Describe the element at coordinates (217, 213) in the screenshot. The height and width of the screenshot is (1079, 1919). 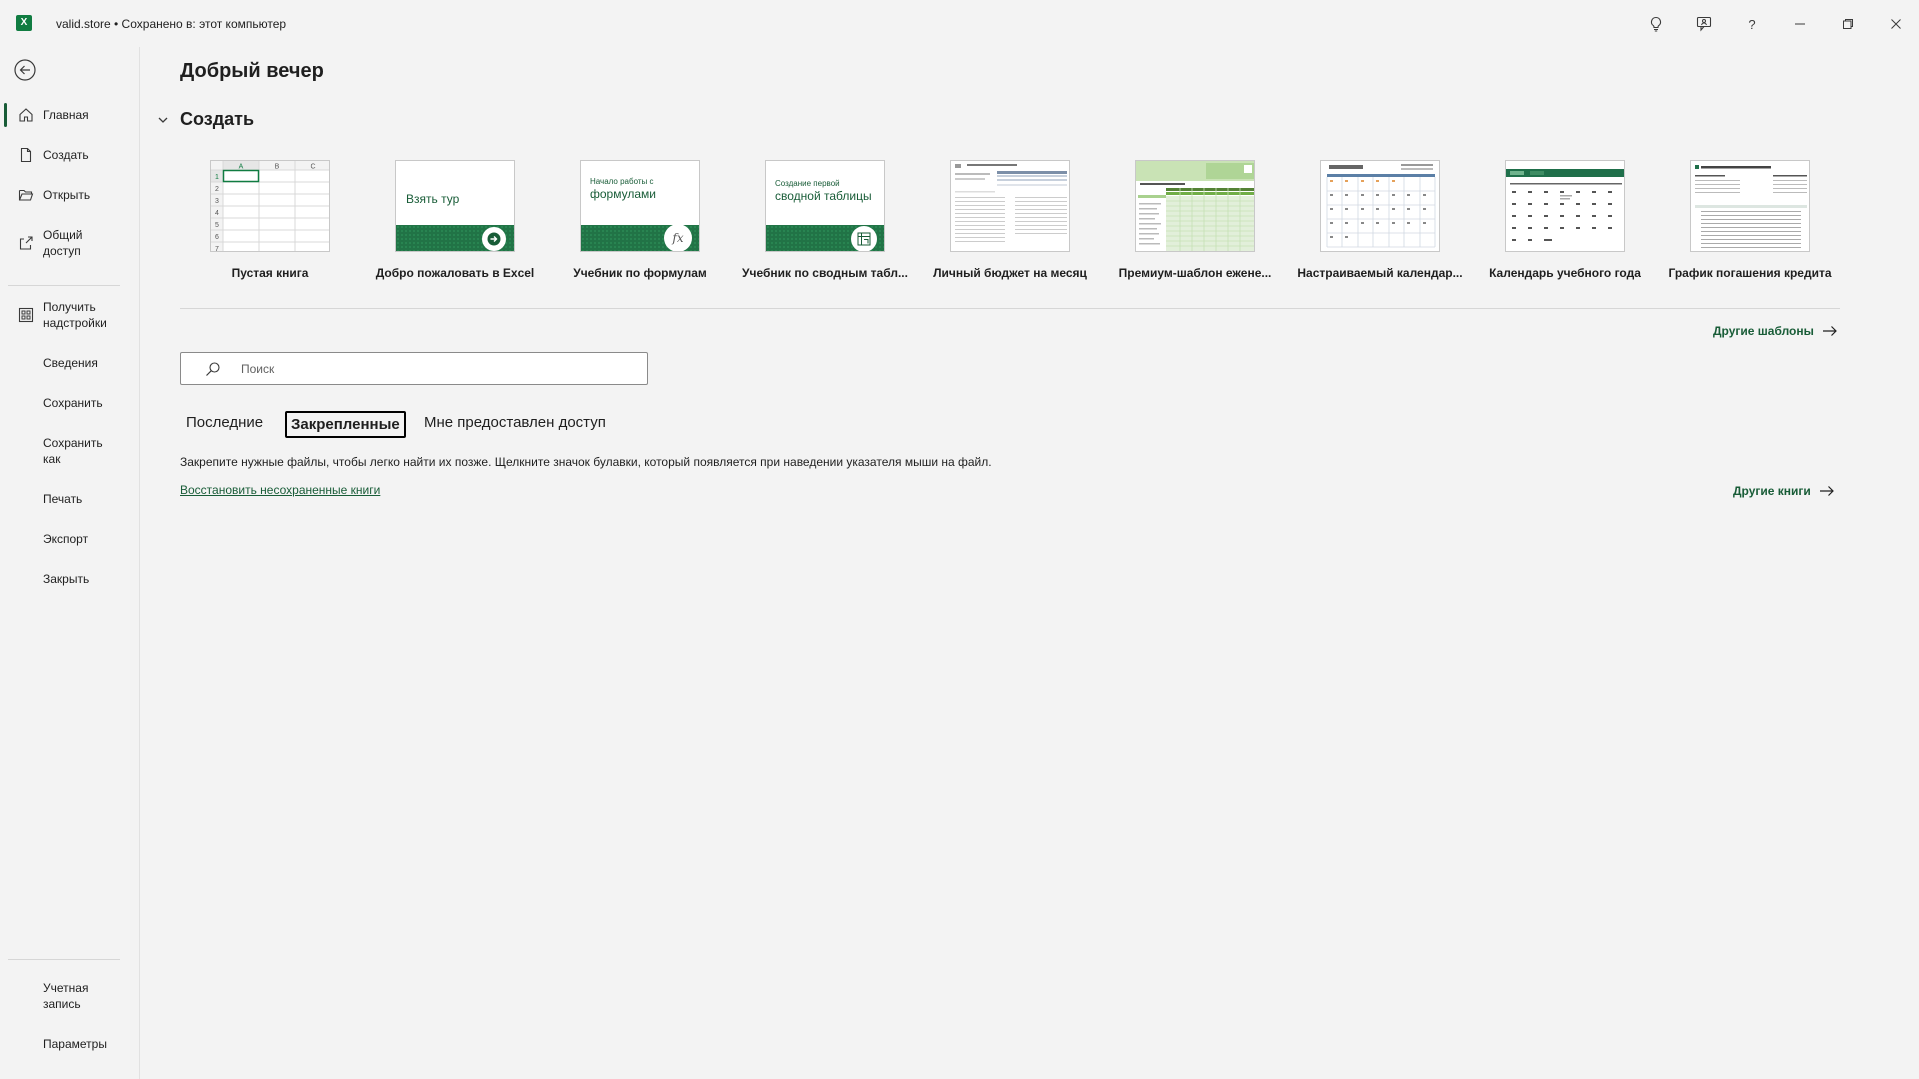
I see `row-header: 4` at that location.